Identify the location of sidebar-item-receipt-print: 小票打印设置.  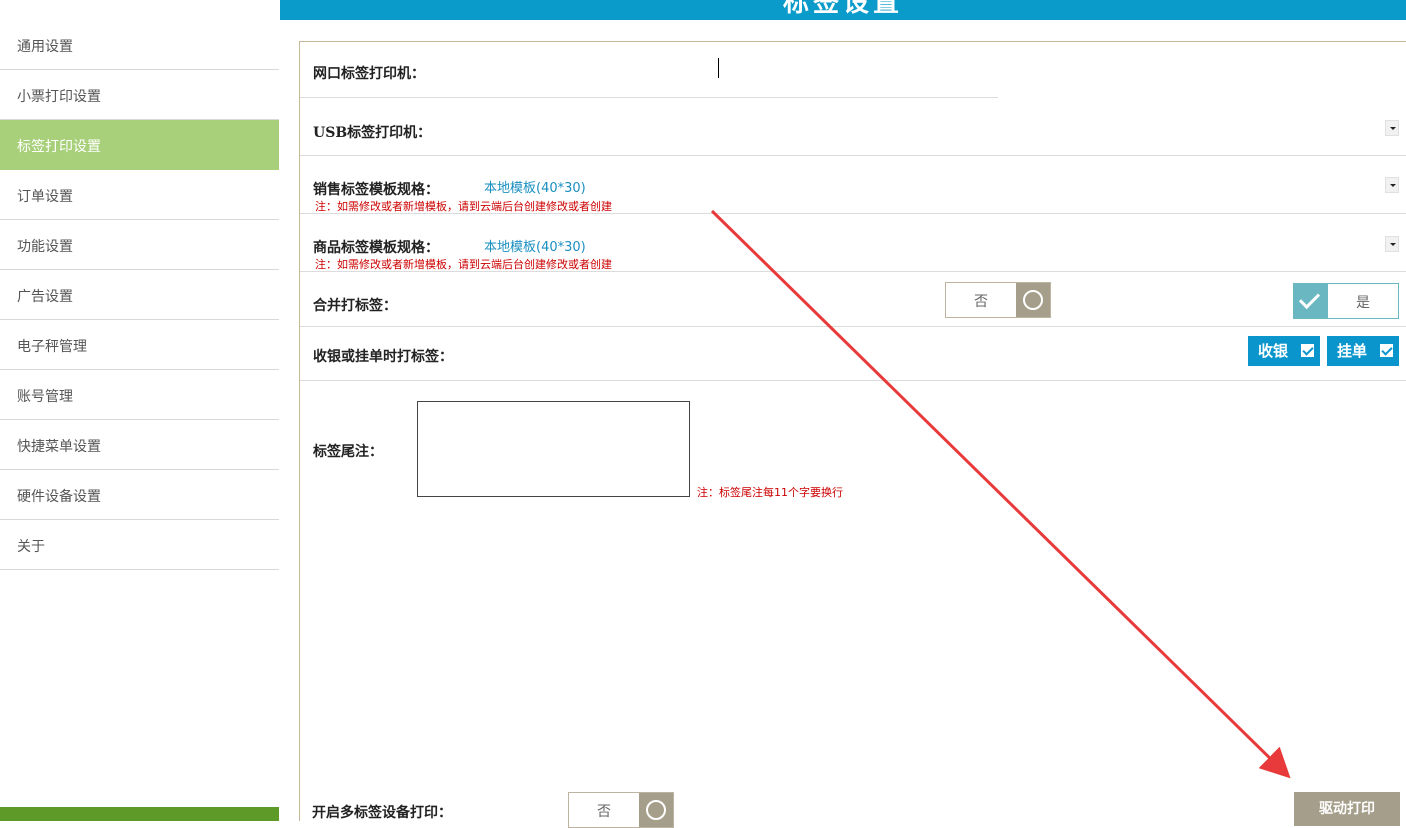
(139, 95).